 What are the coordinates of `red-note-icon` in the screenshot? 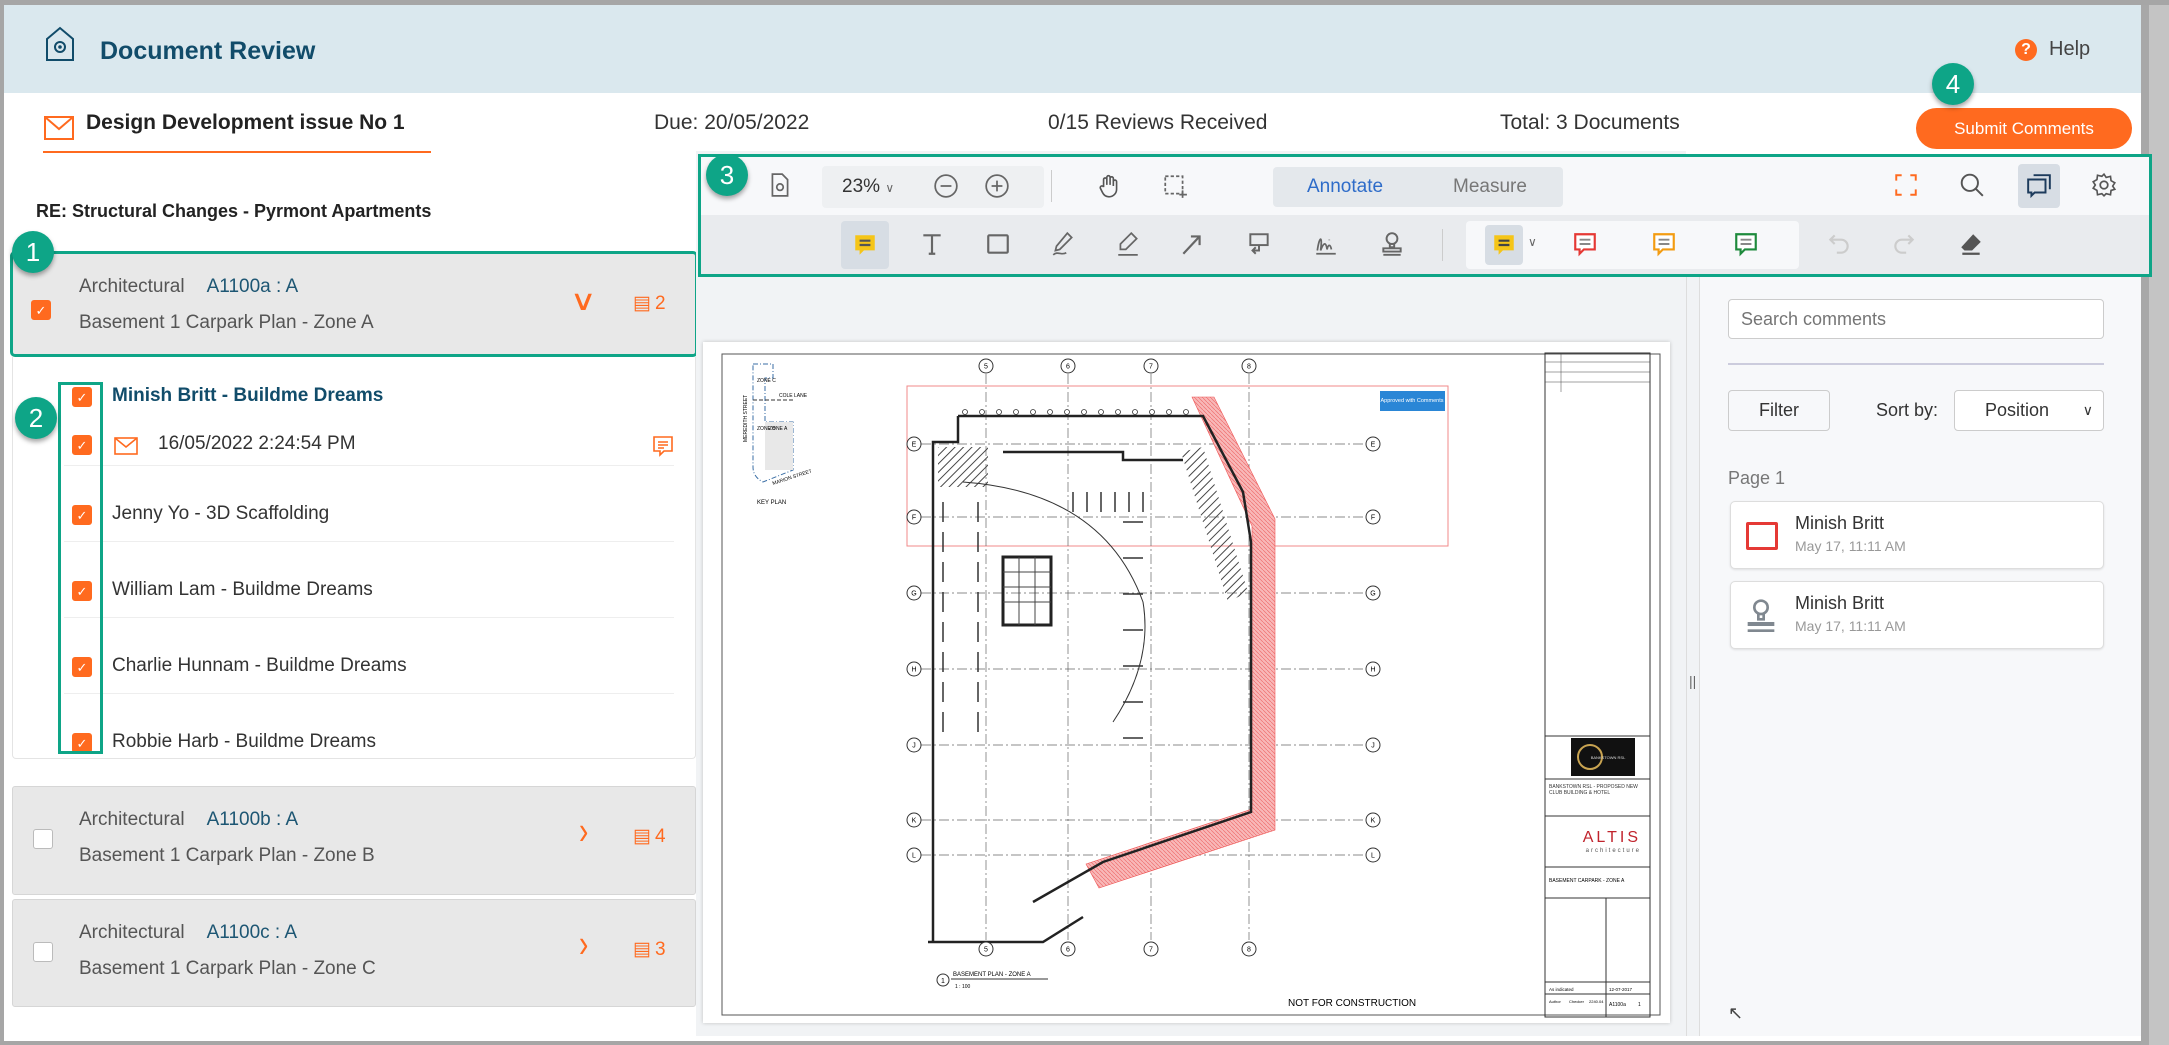 It's located at (1585, 244).